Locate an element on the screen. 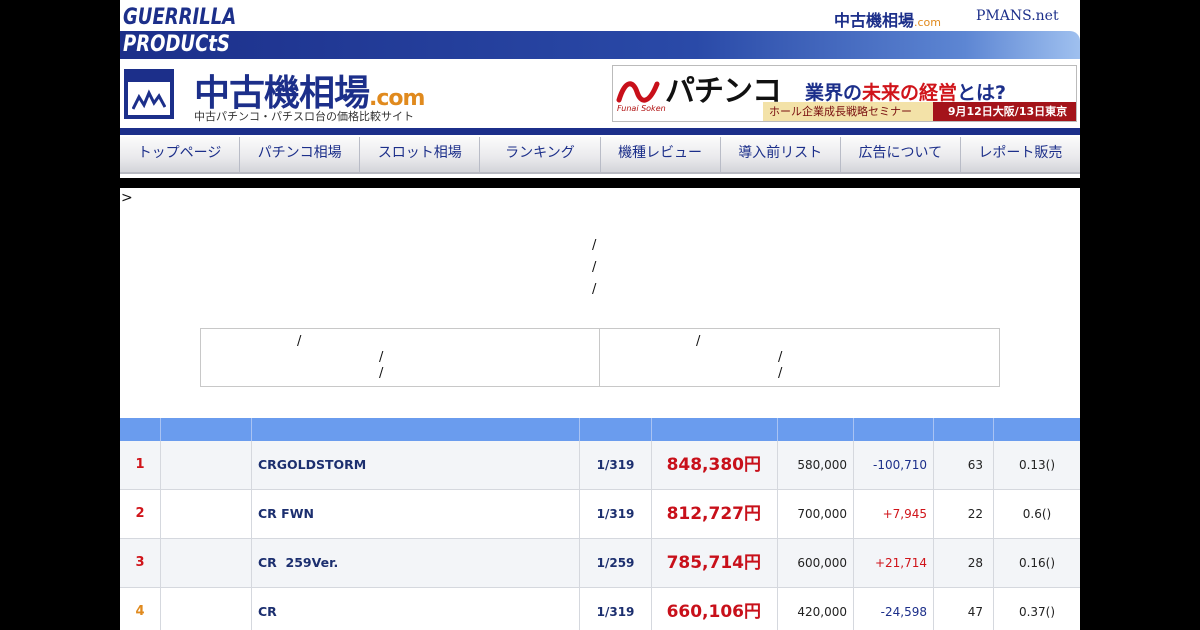  toplink-pmans: PMANS.net is located at coordinates (1017, 16).